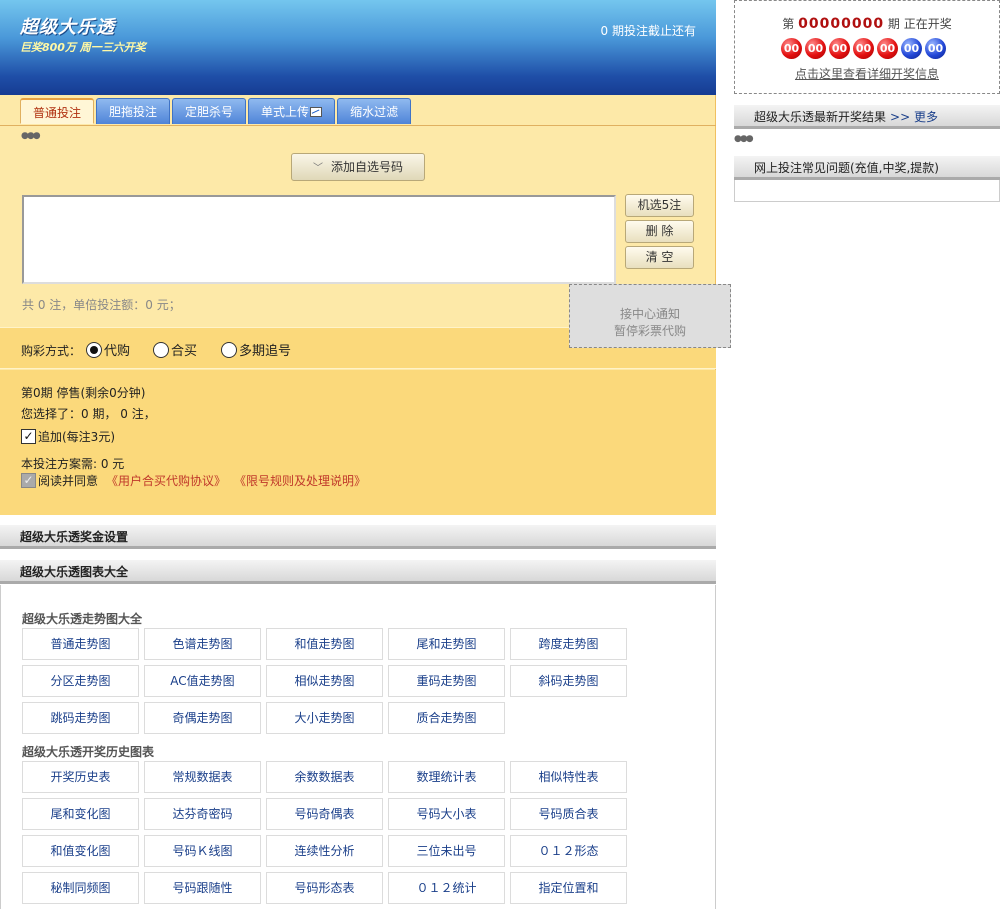 This screenshot has height=909, width=1000. I want to click on radio-group-buy: 合买, so click(175, 349).